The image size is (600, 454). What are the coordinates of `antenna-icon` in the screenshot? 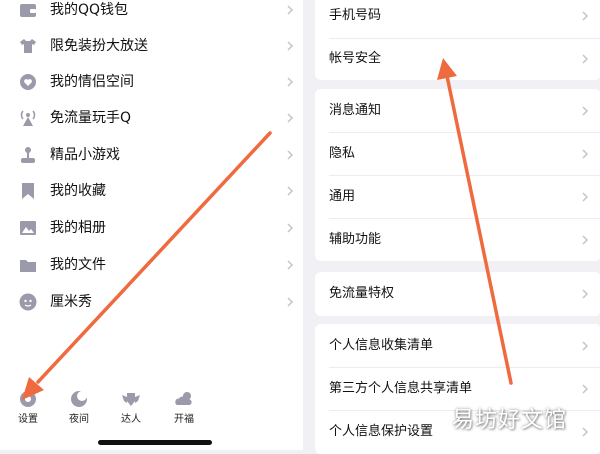 It's located at (28, 118).